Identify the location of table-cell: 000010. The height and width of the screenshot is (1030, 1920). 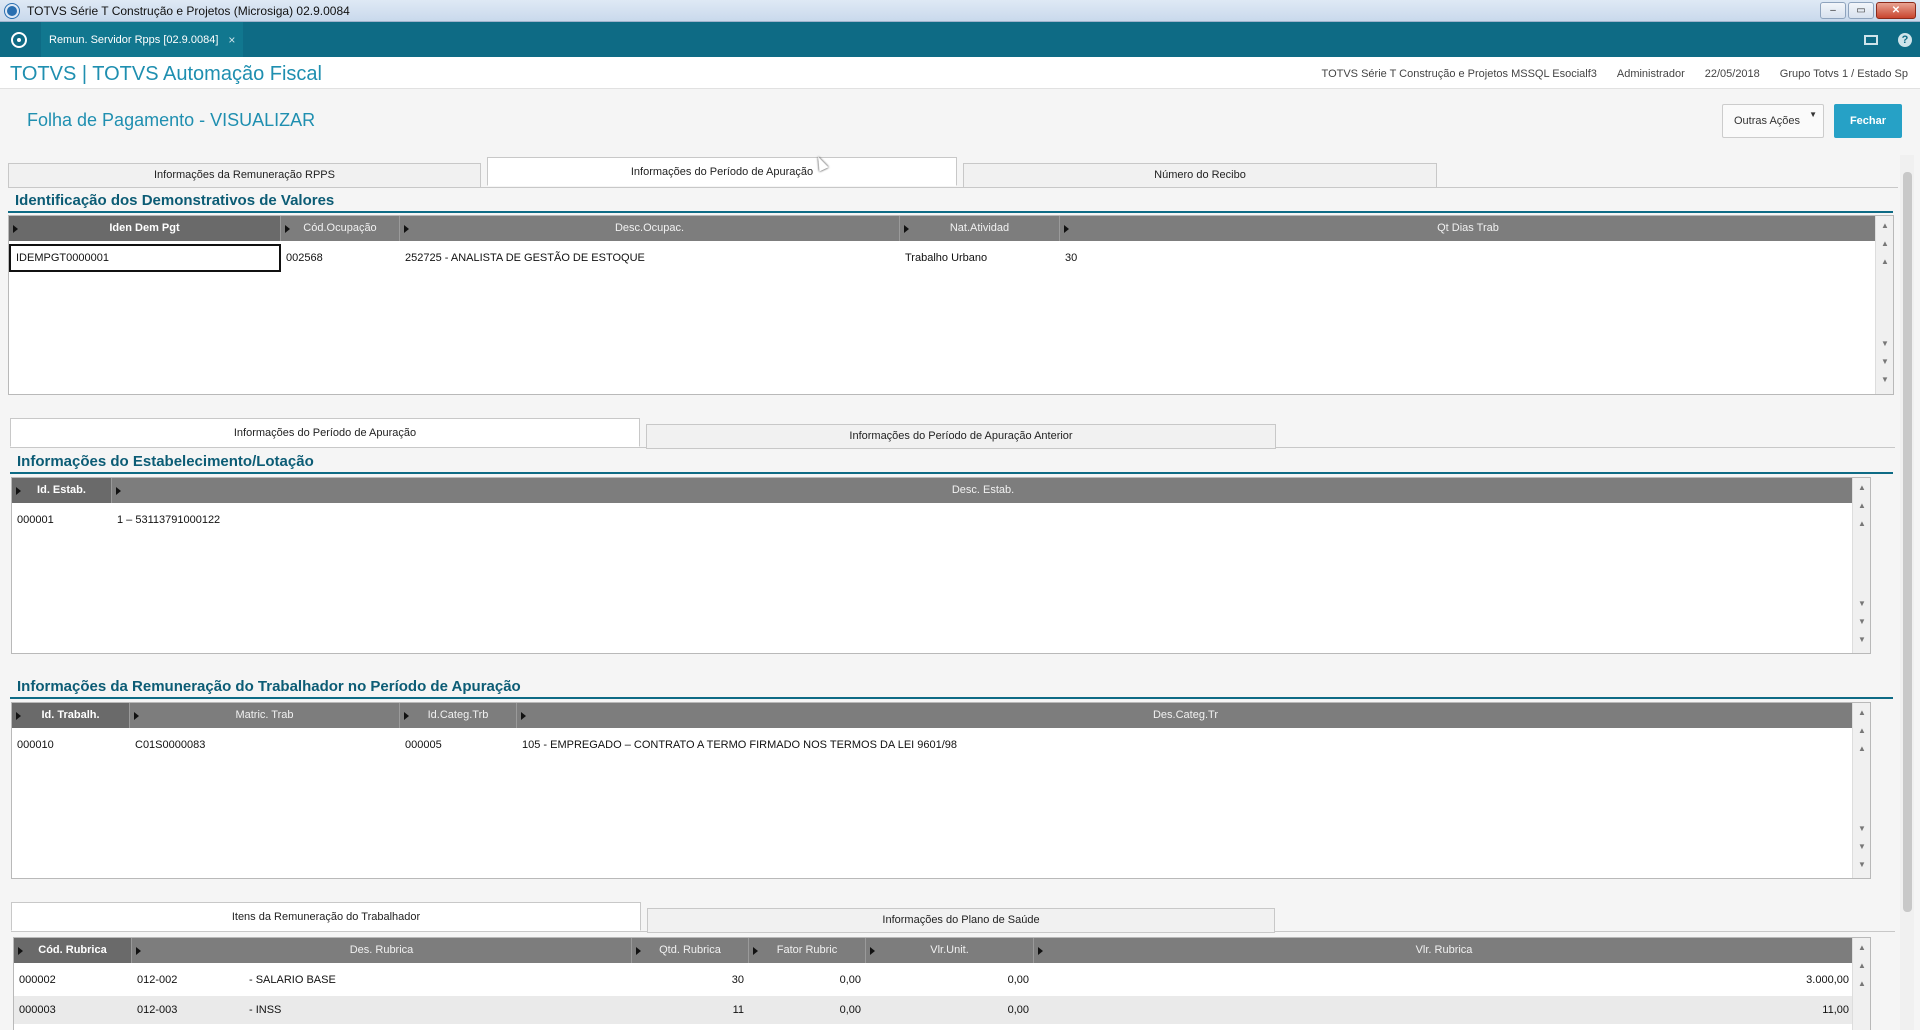
(71, 745).